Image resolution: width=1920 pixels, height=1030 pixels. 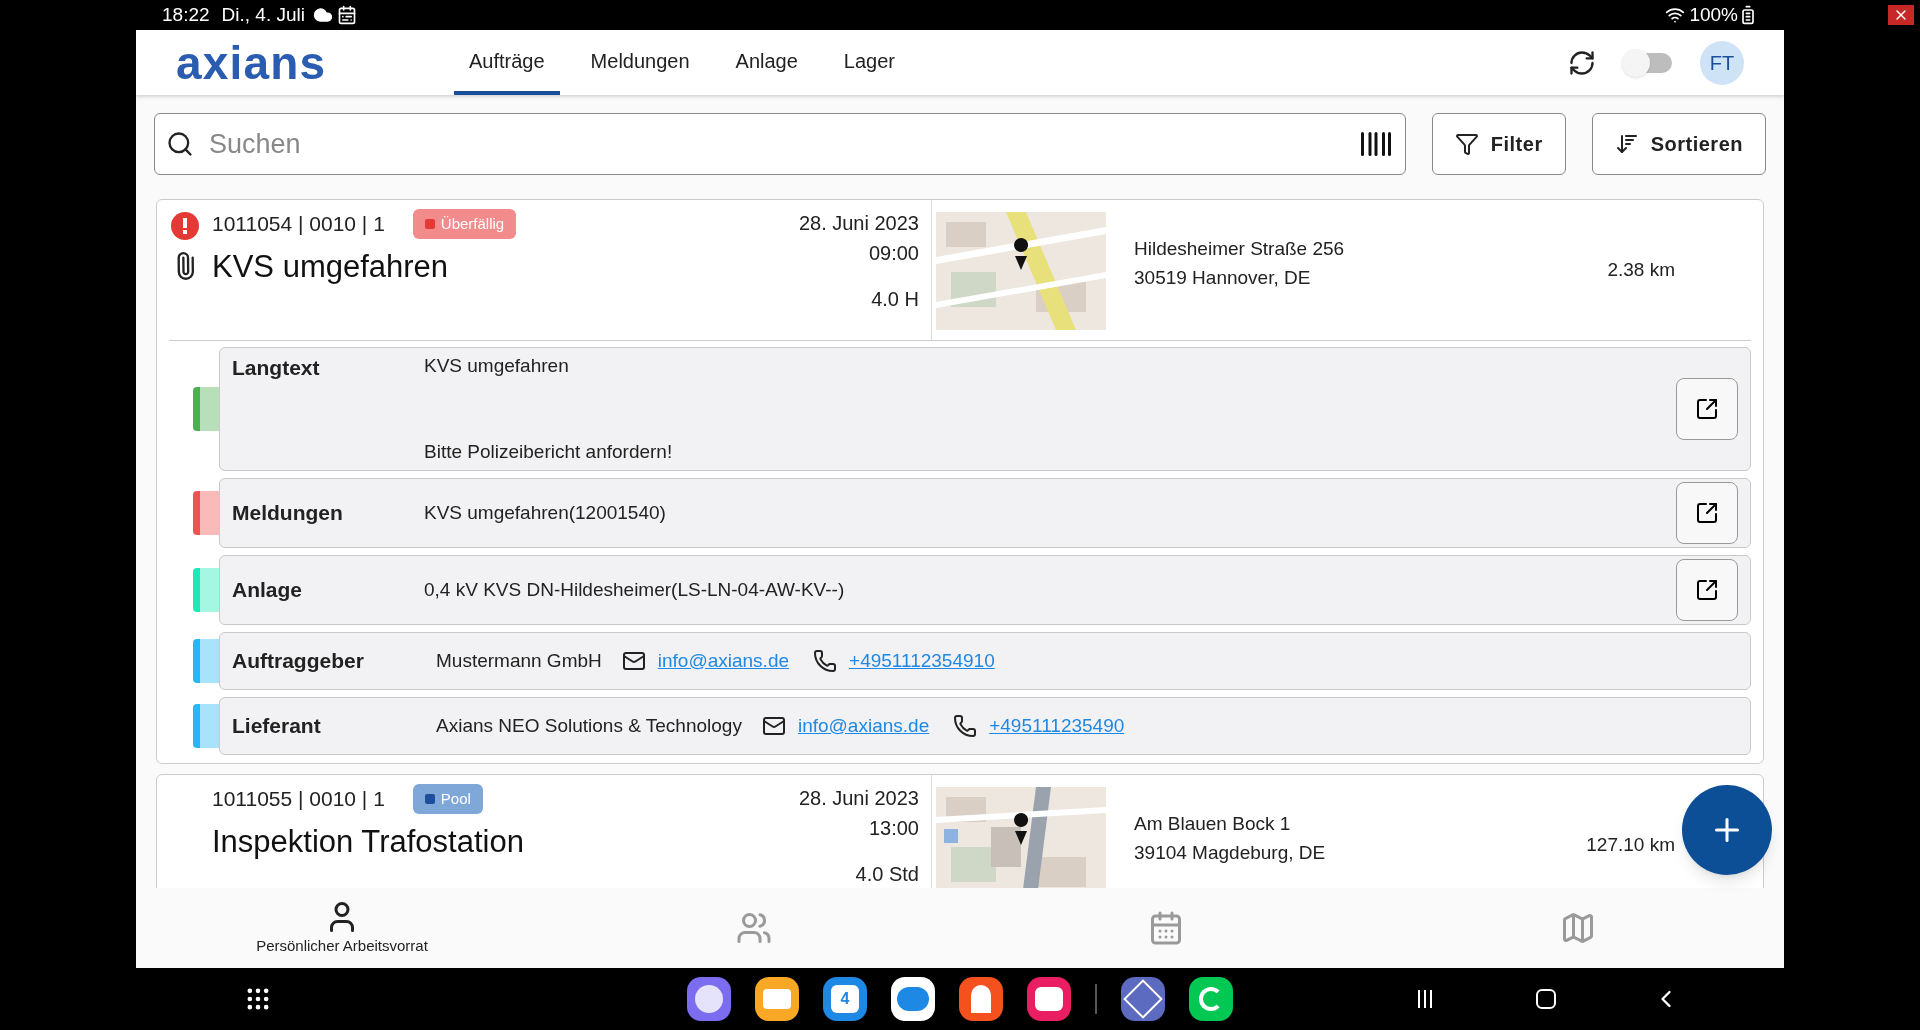 What do you see at coordinates (589, 725) in the screenshot?
I see `contact-name: Axians NEO Solutions & Technology` at bounding box center [589, 725].